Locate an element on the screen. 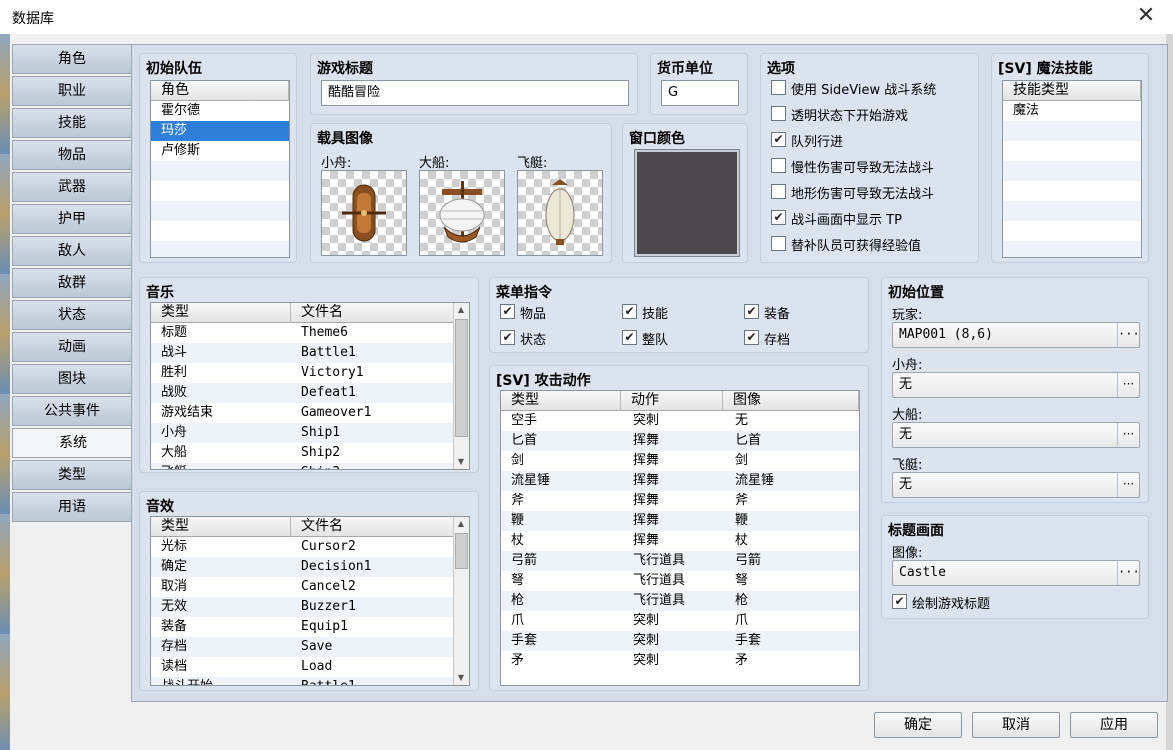  sound-row: 读档 Load is located at coordinates (310, 667).